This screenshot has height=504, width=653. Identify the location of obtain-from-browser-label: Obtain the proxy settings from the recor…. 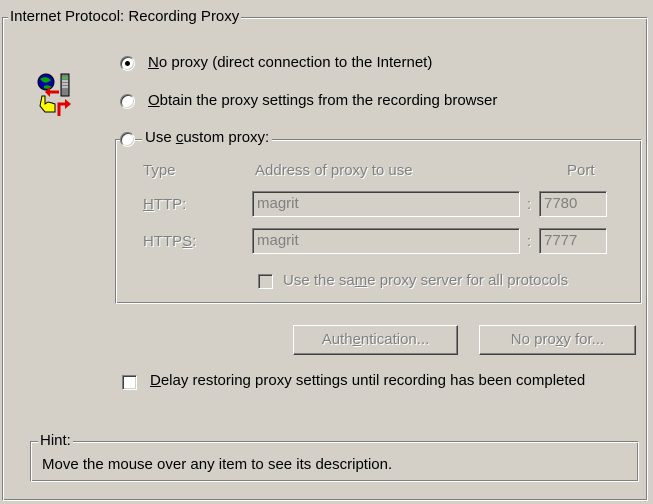
(322, 101).